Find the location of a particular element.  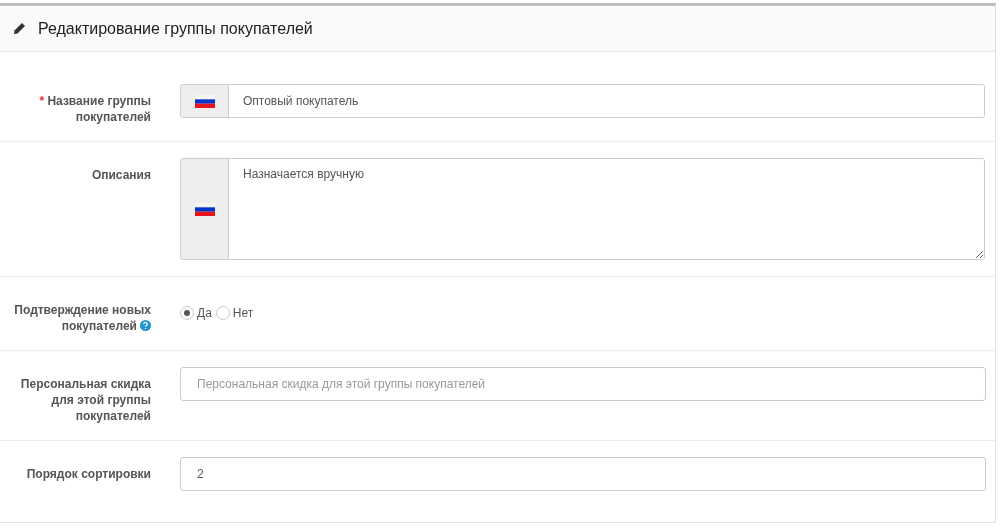

field-label: Порядок сортировки is located at coordinates (88, 474).